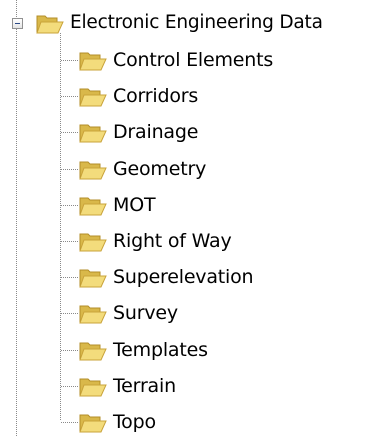  What do you see at coordinates (172, 241) in the screenshot?
I see `tree-node-label: Right of Way` at bounding box center [172, 241].